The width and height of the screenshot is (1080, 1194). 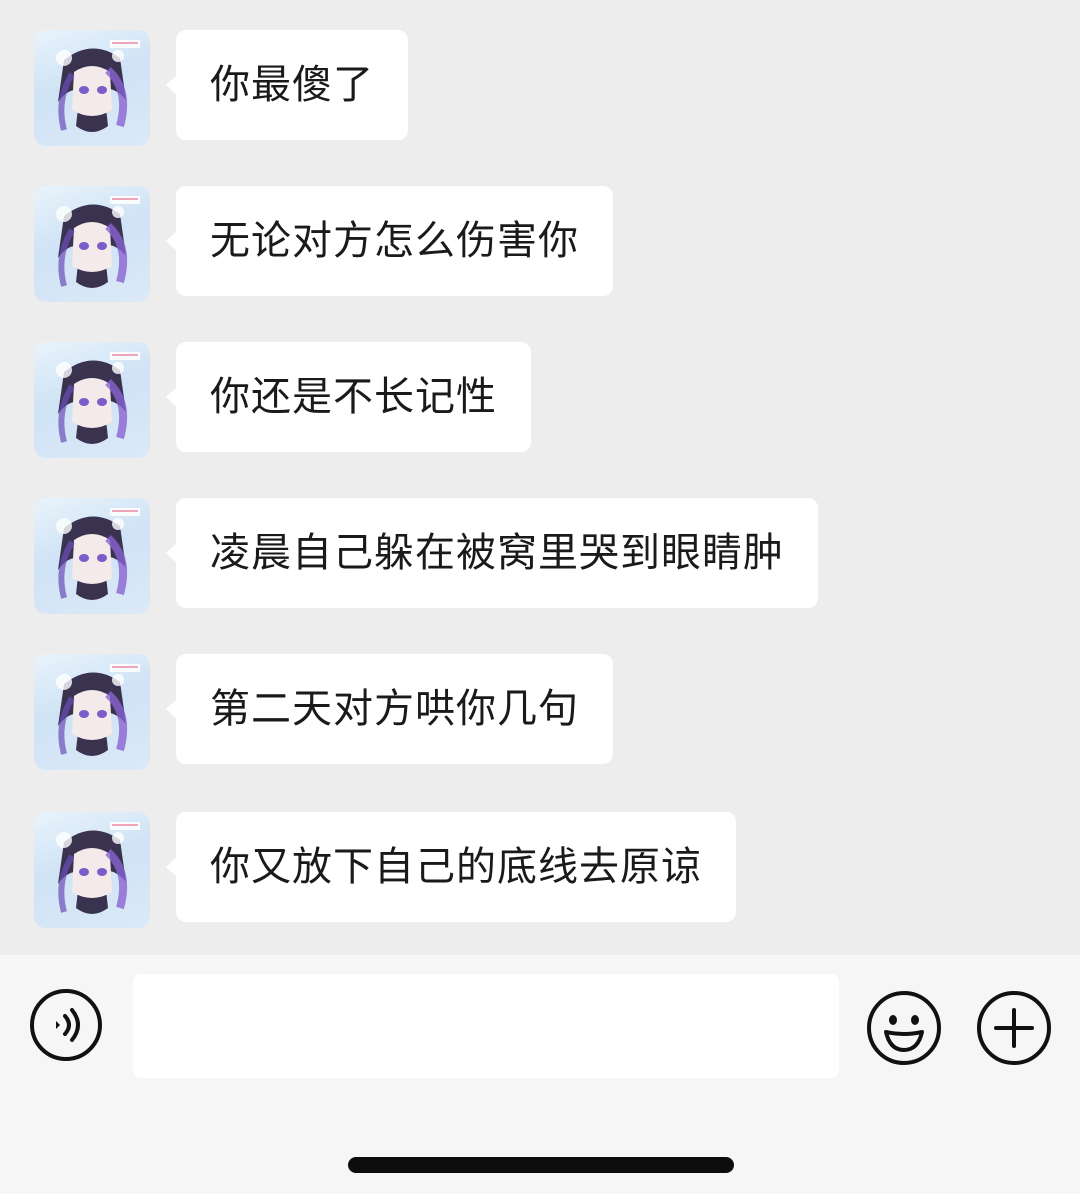 I want to click on message-bubble: 无论对方怎么伤害你, so click(x=389, y=241).